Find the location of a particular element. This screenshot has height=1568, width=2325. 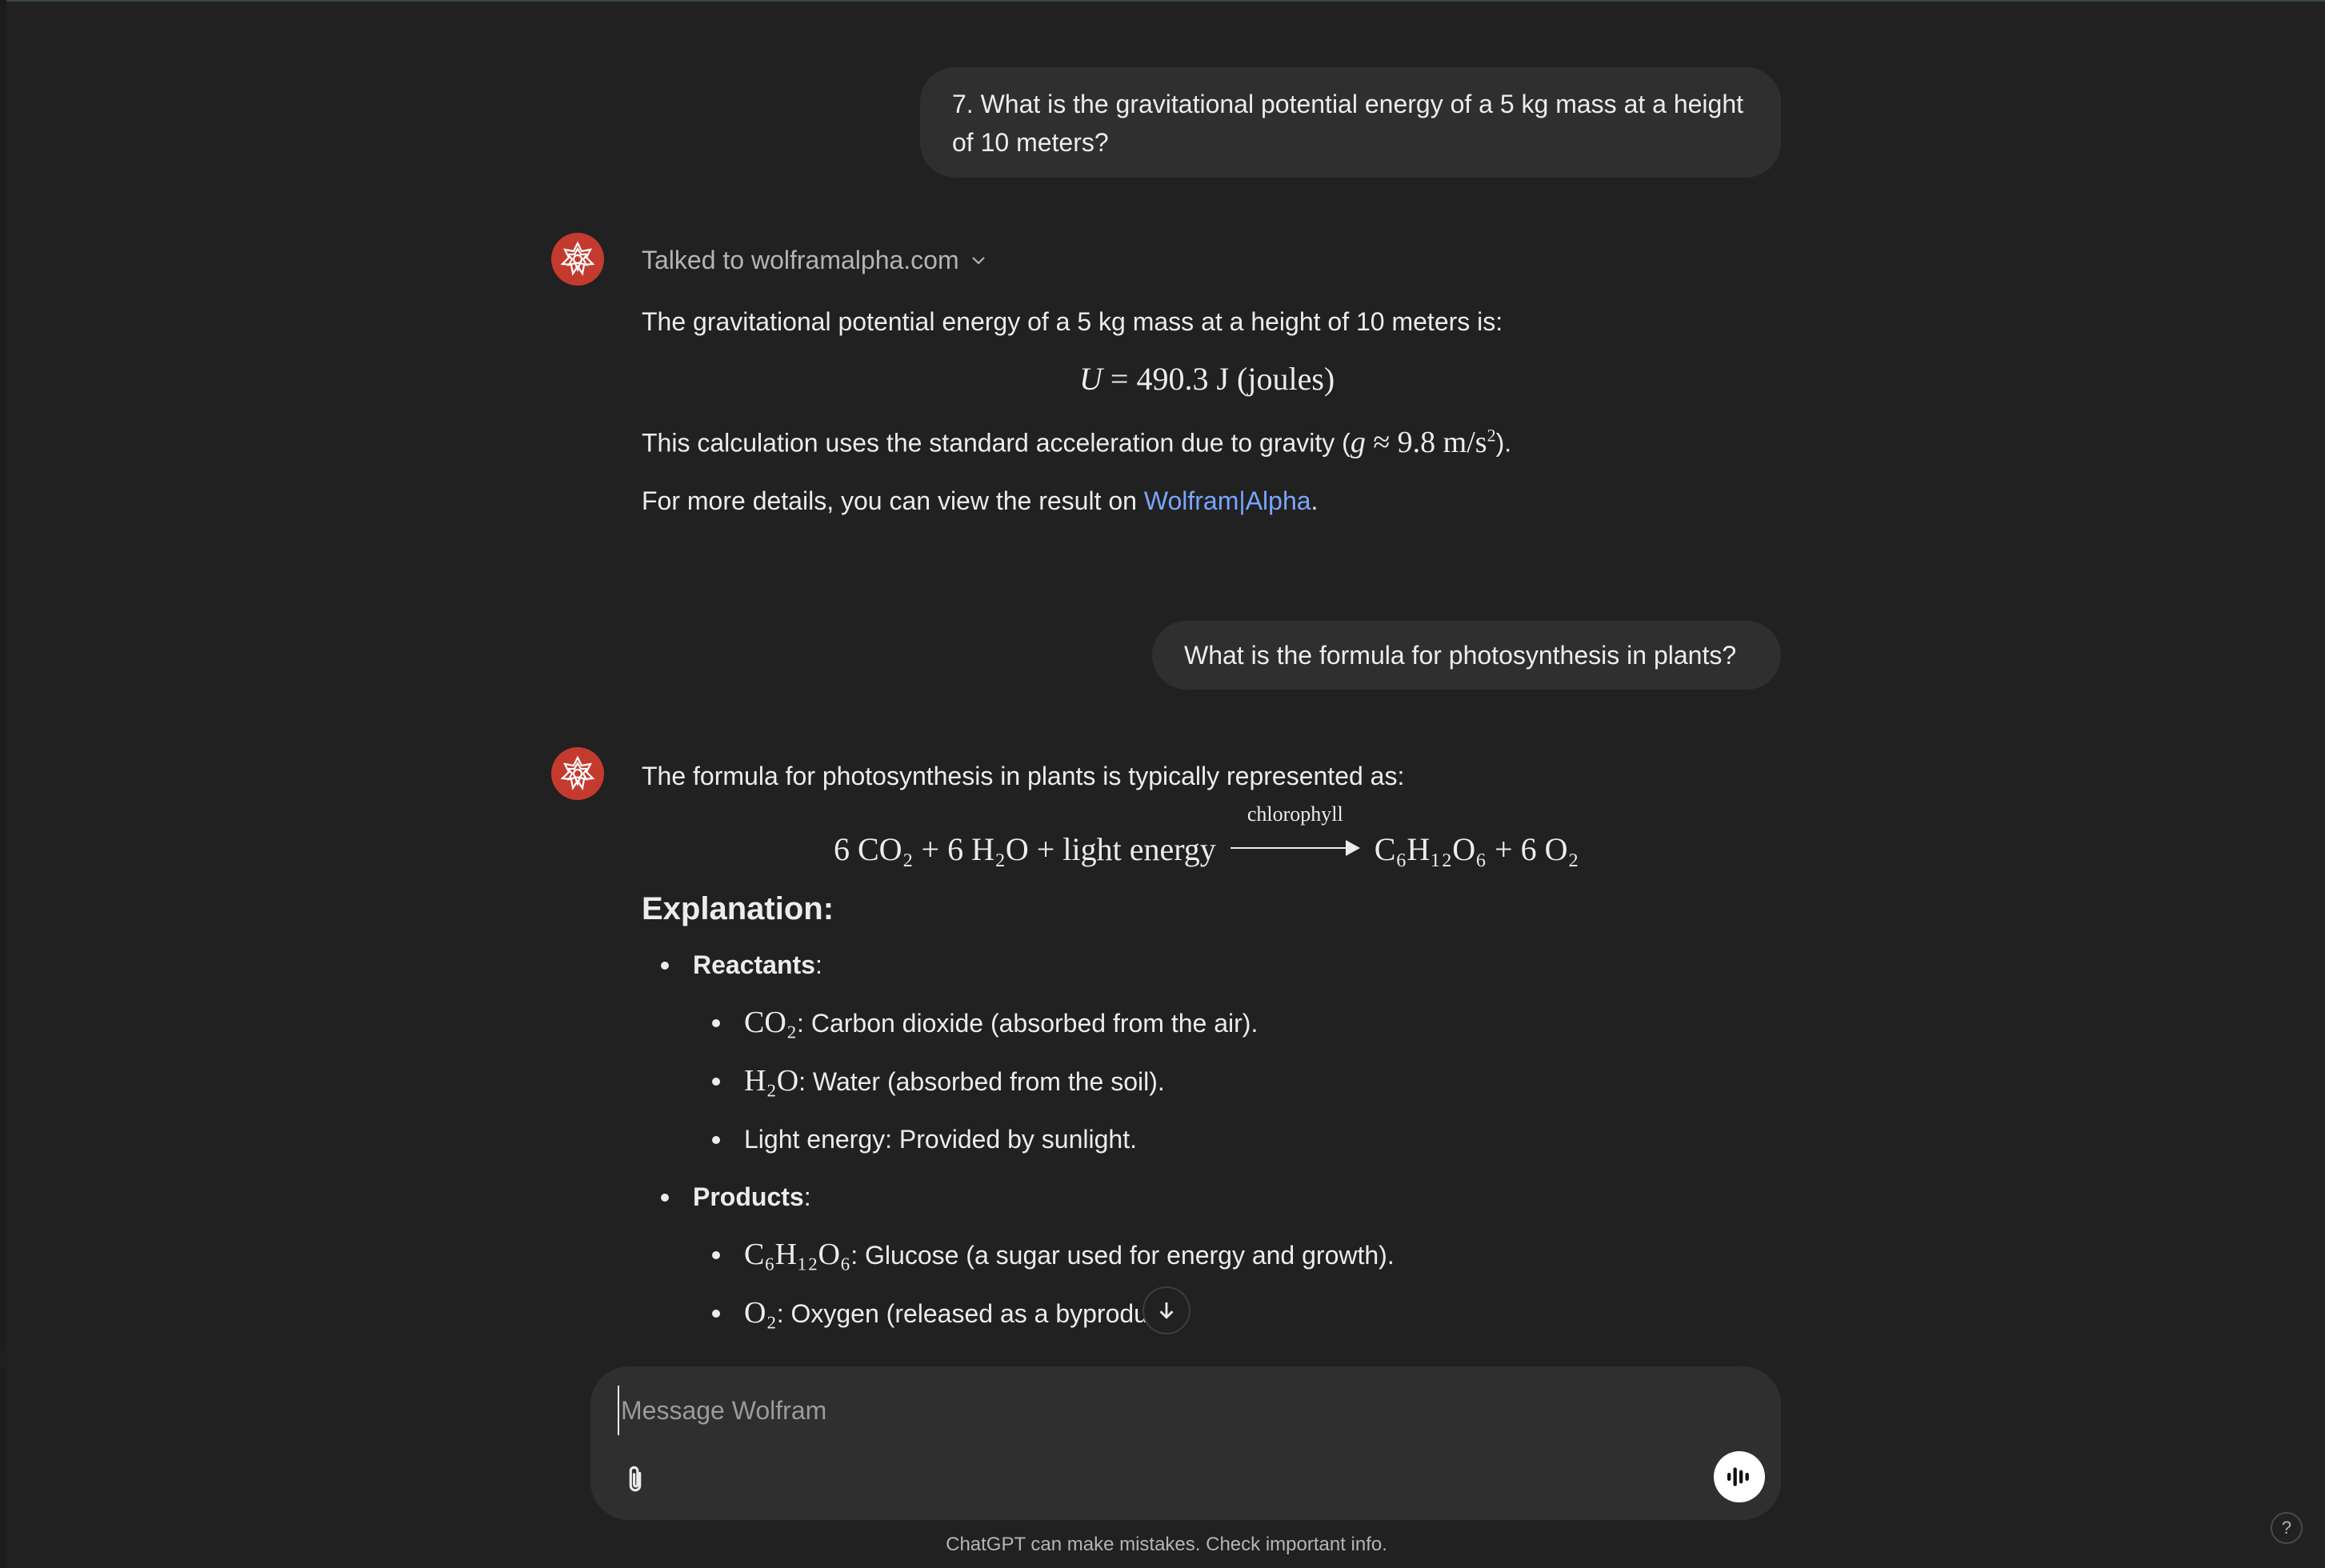

details-suffix: . is located at coordinates (1315, 500).